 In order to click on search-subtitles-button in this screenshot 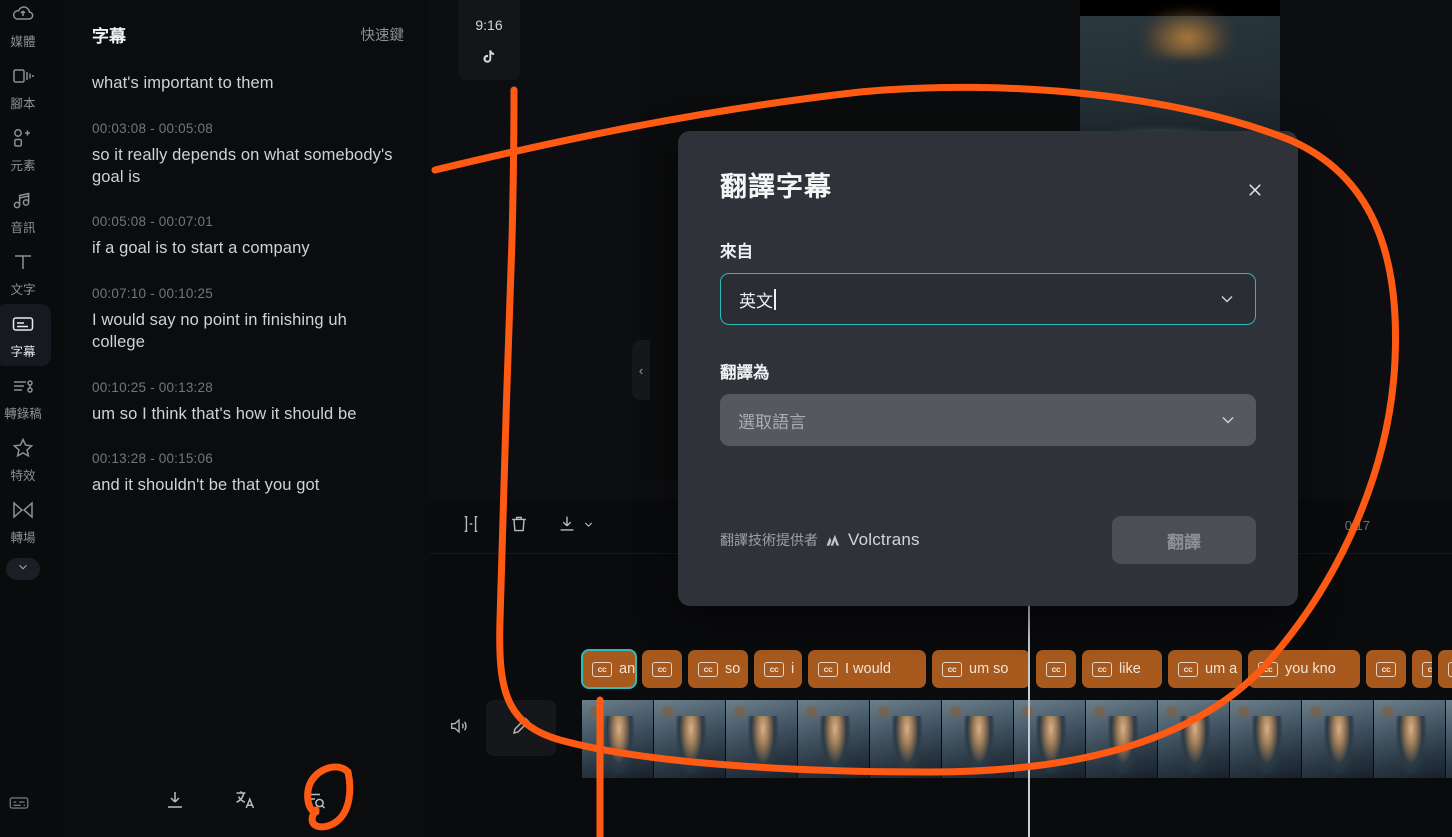, I will do `click(315, 802)`.